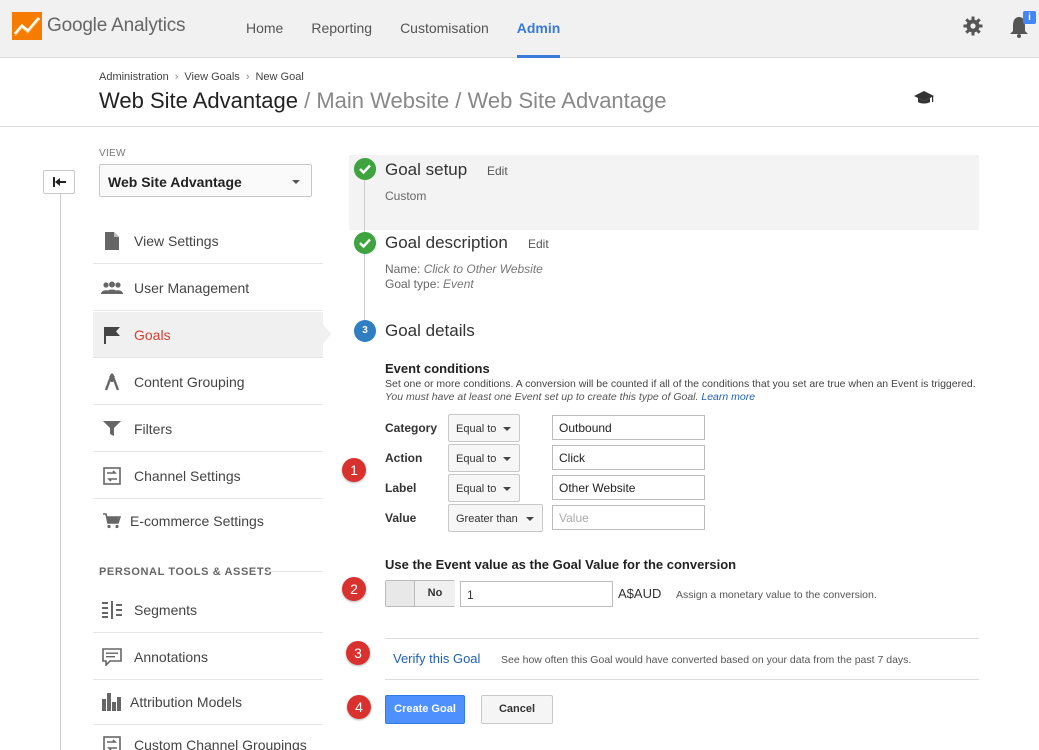 Image resolution: width=1039 pixels, height=750 pixels. What do you see at coordinates (116, 25) in the screenshot?
I see `brand-name: Google Analytics` at bounding box center [116, 25].